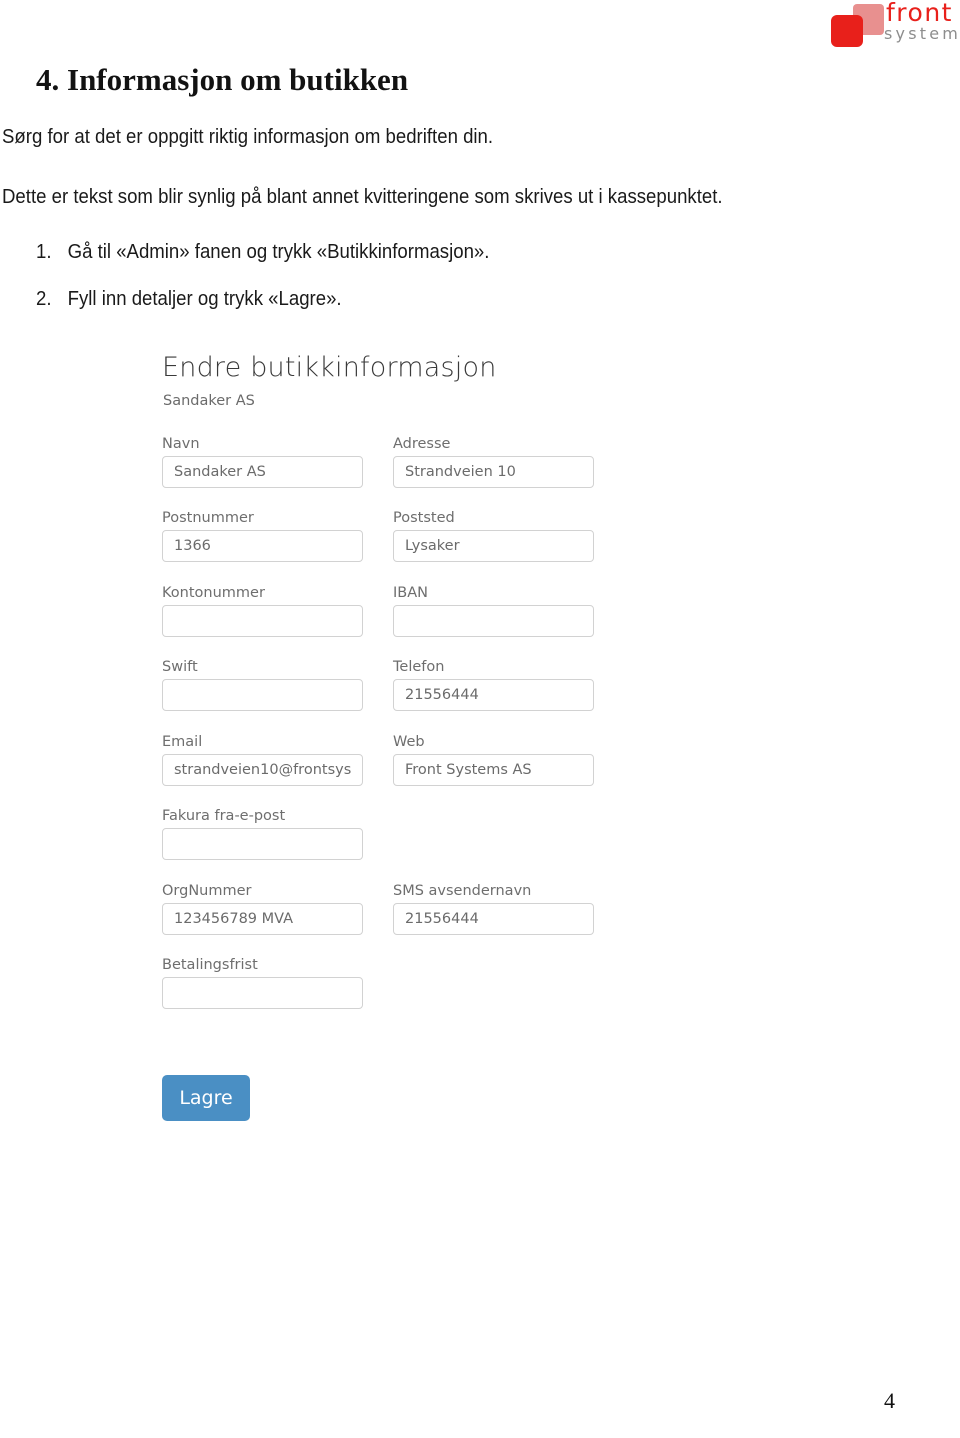 Image resolution: width=960 pixels, height=1438 pixels. I want to click on save-button: Lagre, so click(206, 1098).